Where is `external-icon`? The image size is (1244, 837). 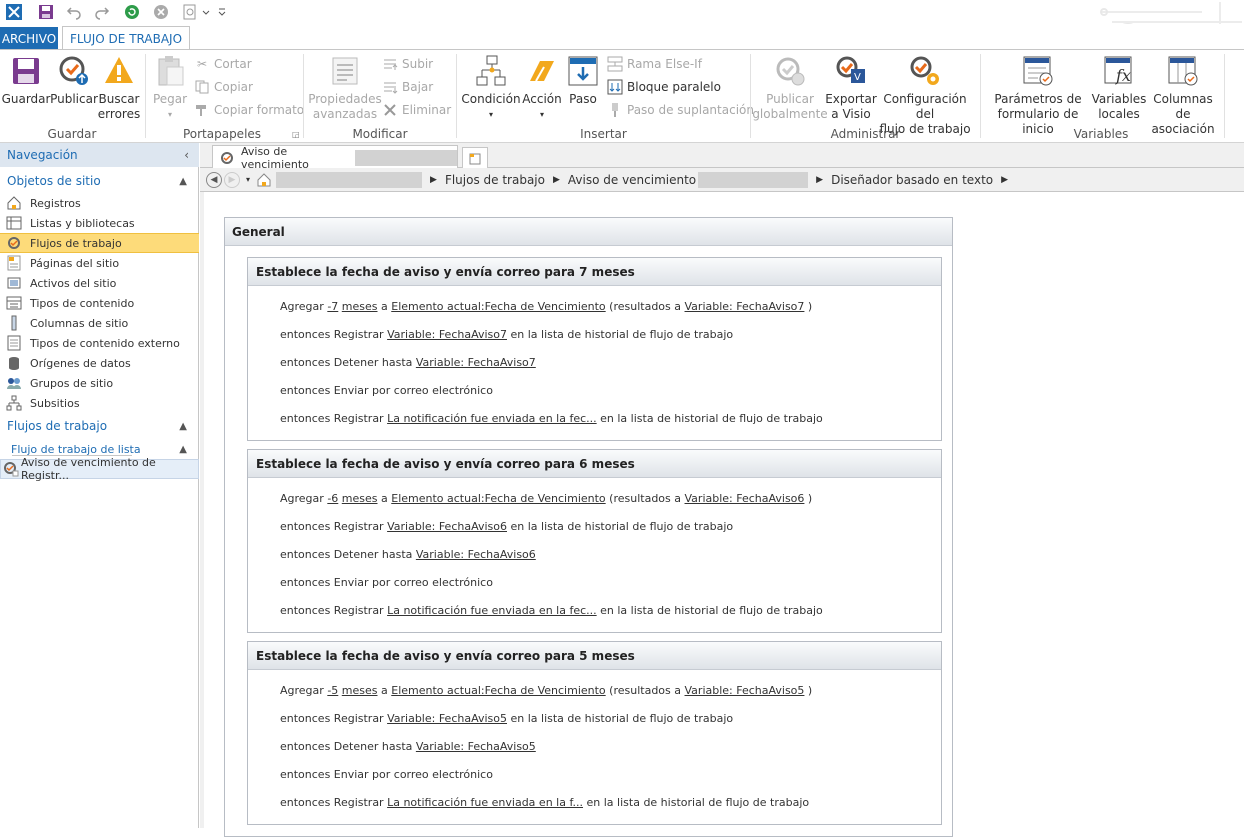
external-icon is located at coordinates (14, 343).